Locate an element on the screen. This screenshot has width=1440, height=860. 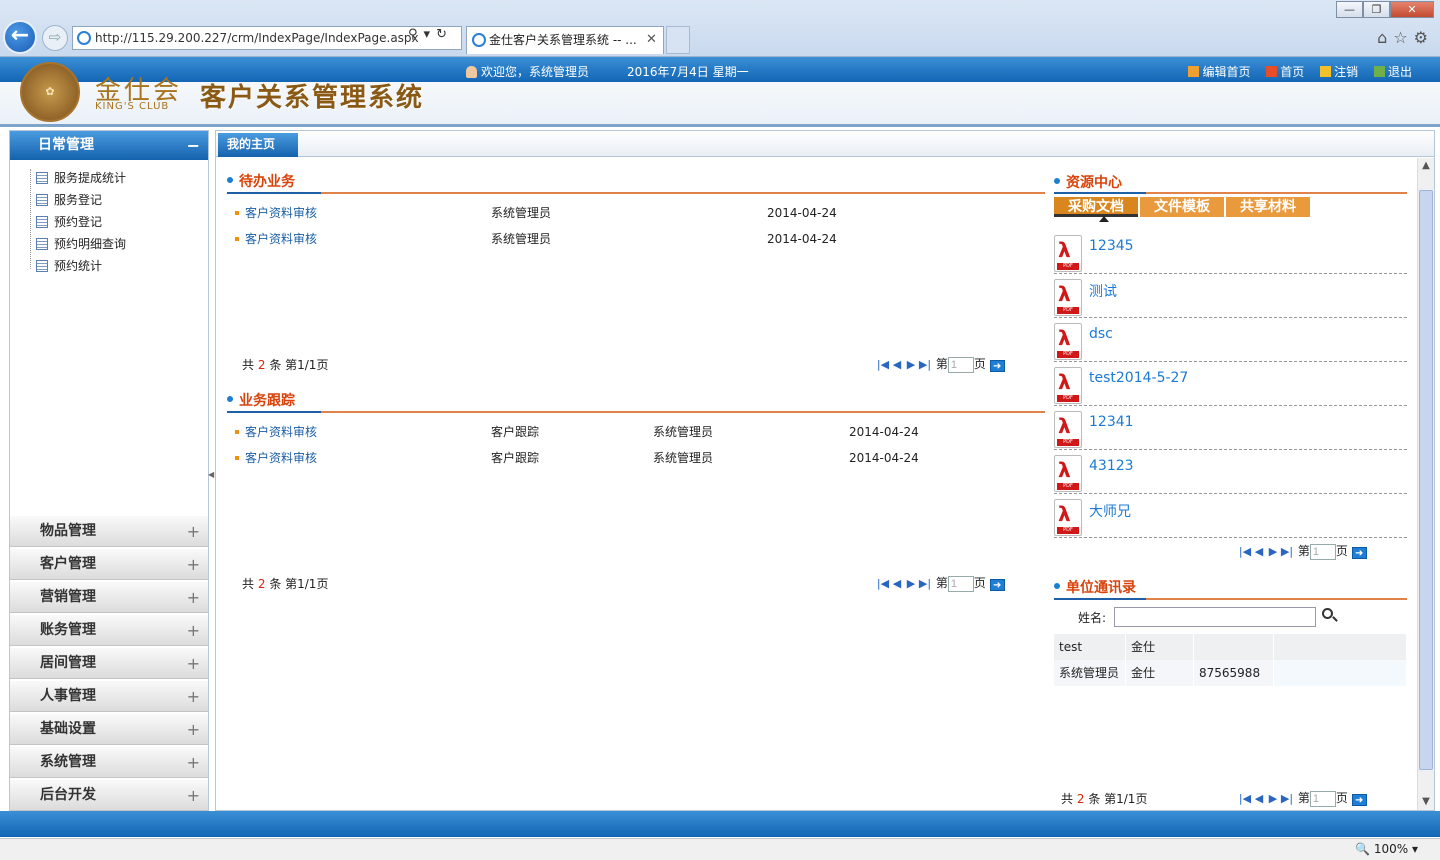
sidebar-section-backend-dev: 后台开发 + is located at coordinates (109, 795).